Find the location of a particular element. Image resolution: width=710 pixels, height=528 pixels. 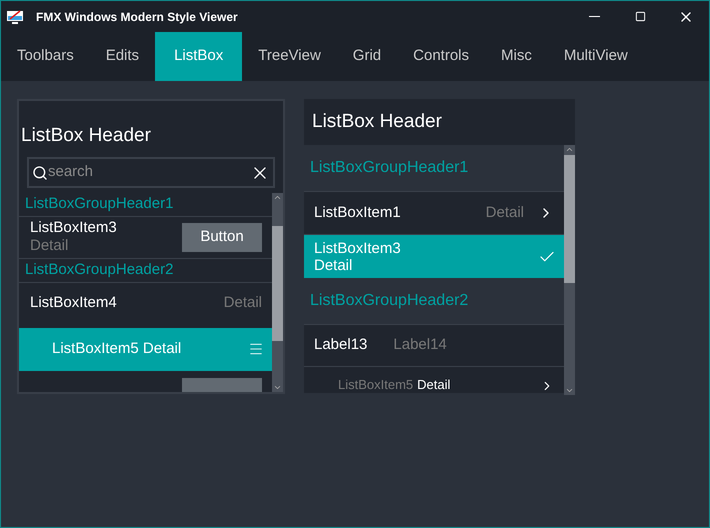

tab: Controls is located at coordinates (441, 56).